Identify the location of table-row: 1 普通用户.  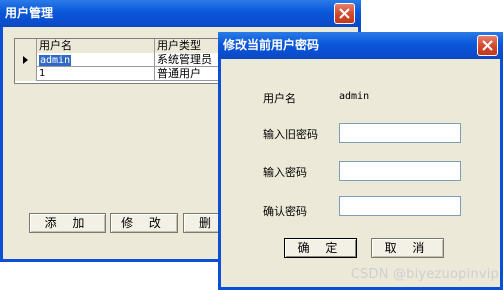
(124, 74).